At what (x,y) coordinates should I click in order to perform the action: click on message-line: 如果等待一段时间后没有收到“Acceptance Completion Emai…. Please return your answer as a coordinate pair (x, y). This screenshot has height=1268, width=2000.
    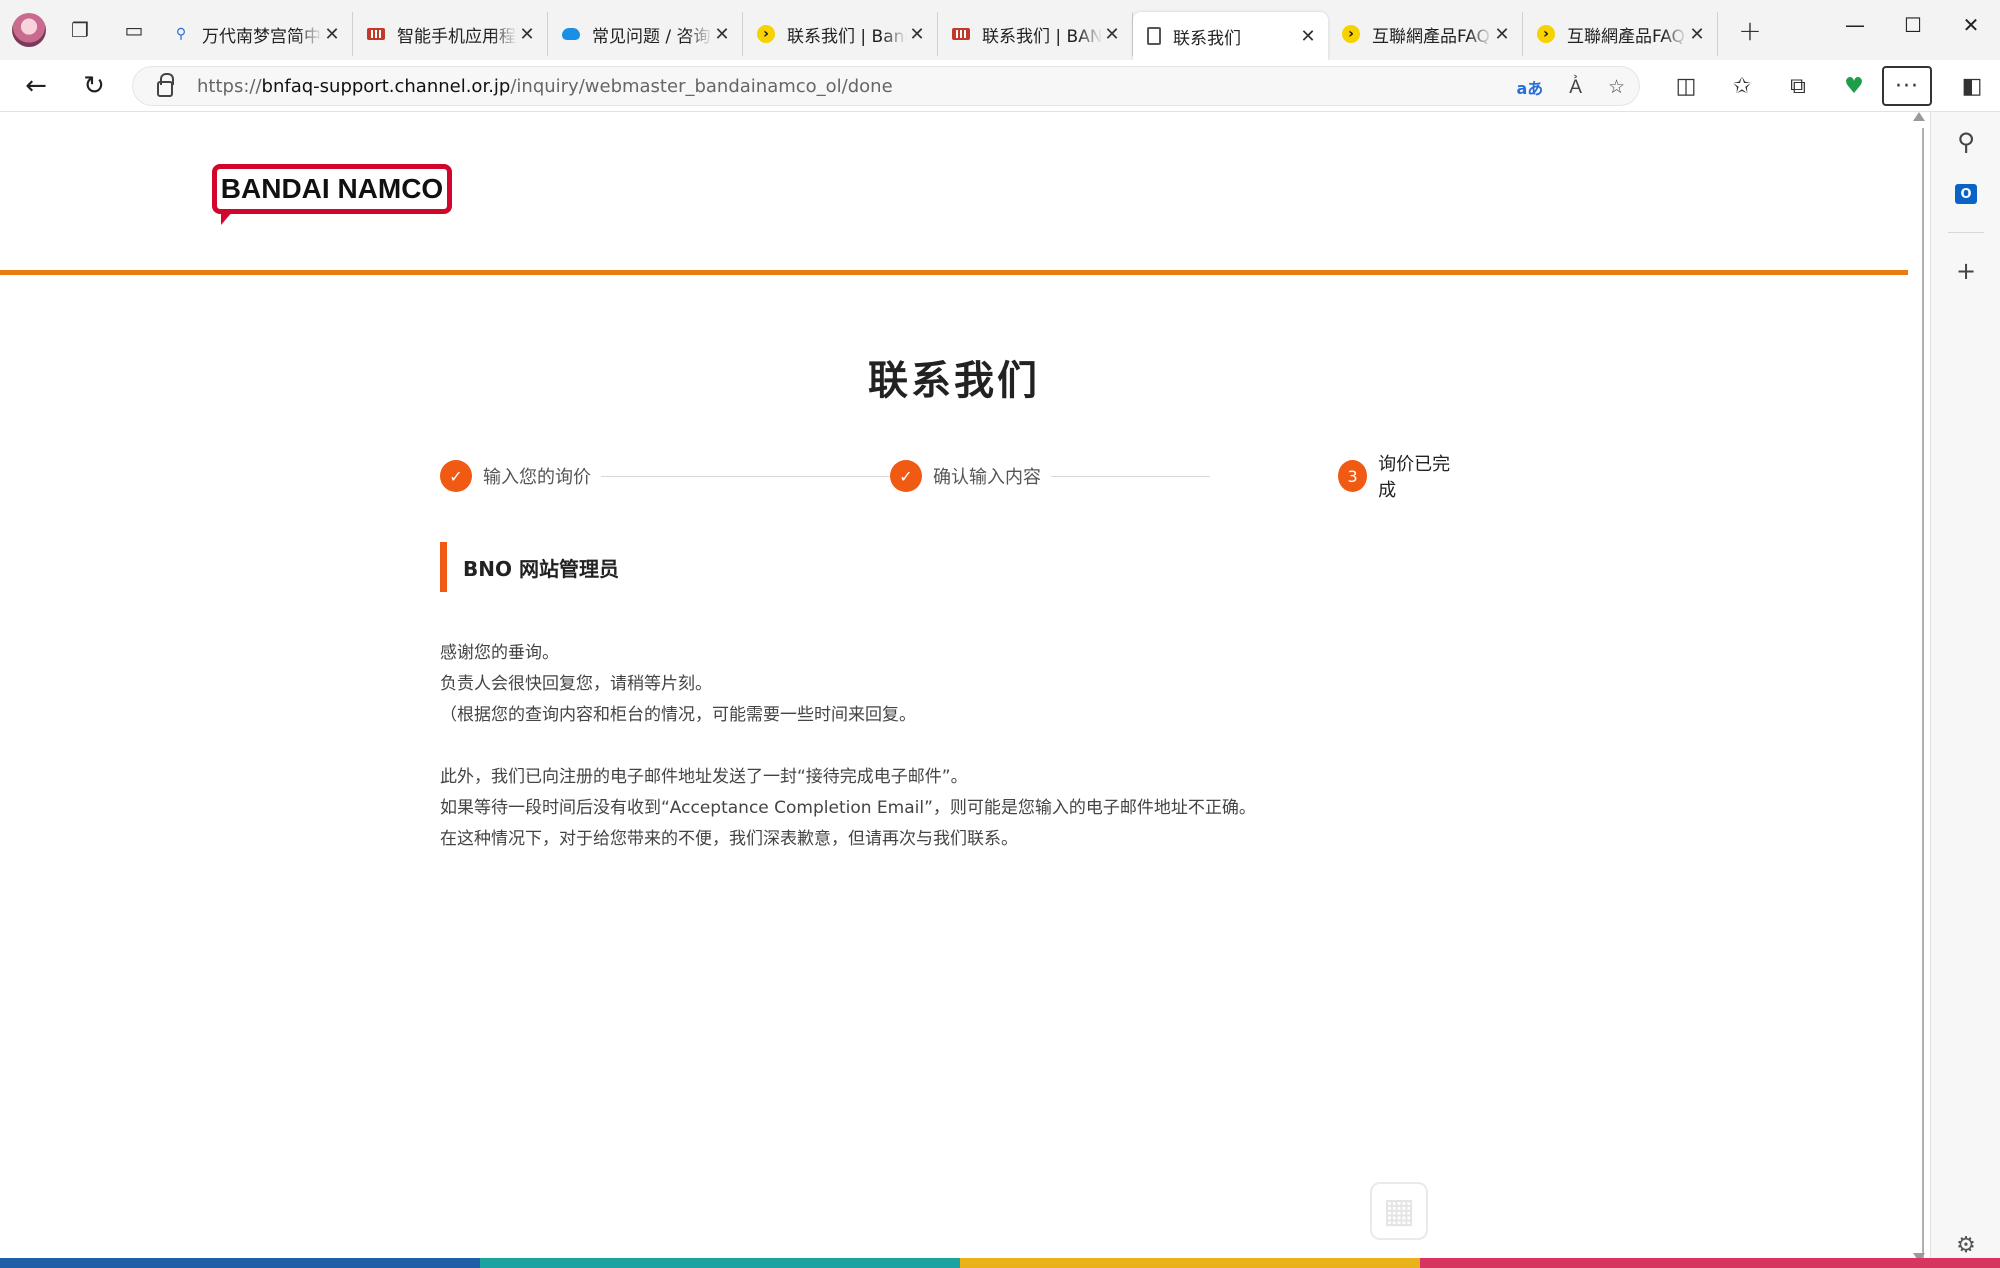
    Looking at the image, I should click on (848, 808).